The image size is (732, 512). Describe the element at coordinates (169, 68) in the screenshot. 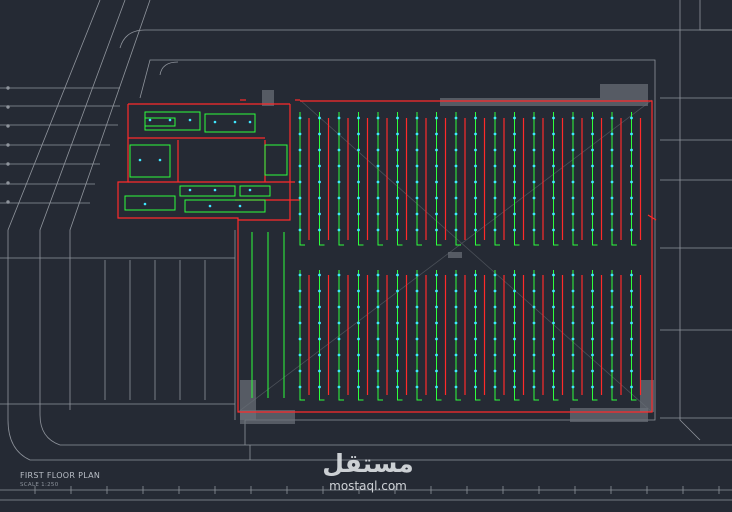

I see `site-line` at that location.